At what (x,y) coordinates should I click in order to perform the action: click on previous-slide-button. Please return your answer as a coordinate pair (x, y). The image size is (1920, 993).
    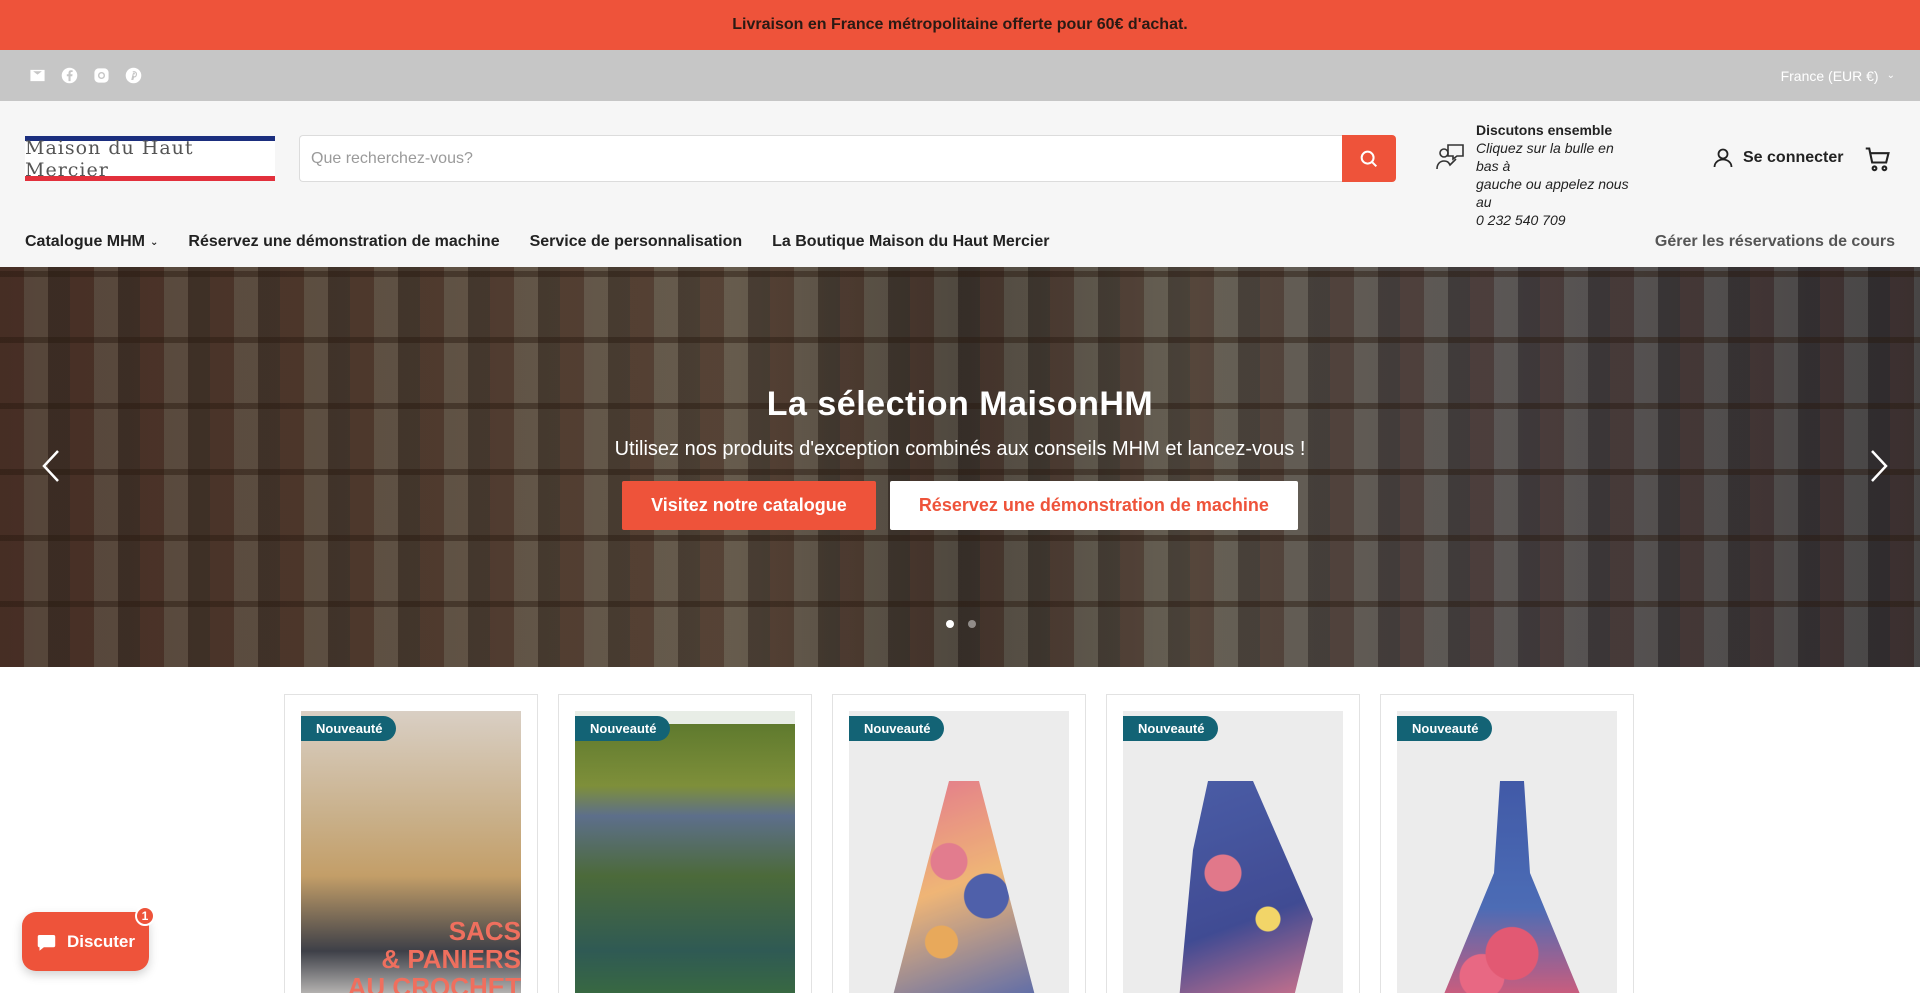
    Looking at the image, I should click on (52, 466).